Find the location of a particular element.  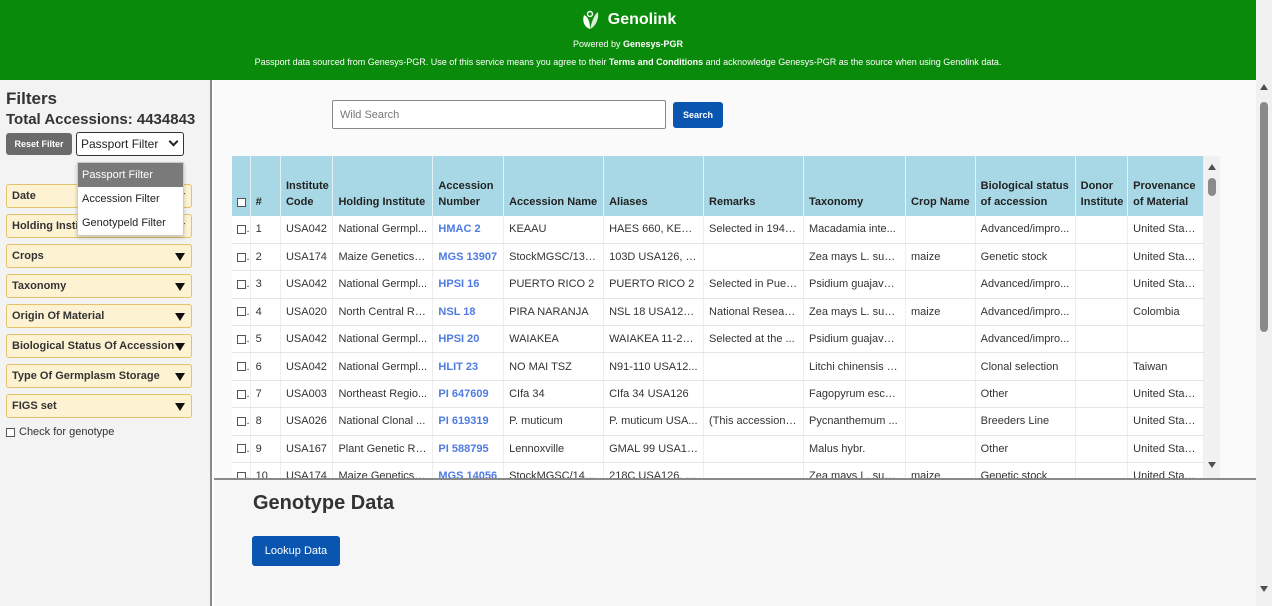

brand: Genolink is located at coordinates (628, 20).